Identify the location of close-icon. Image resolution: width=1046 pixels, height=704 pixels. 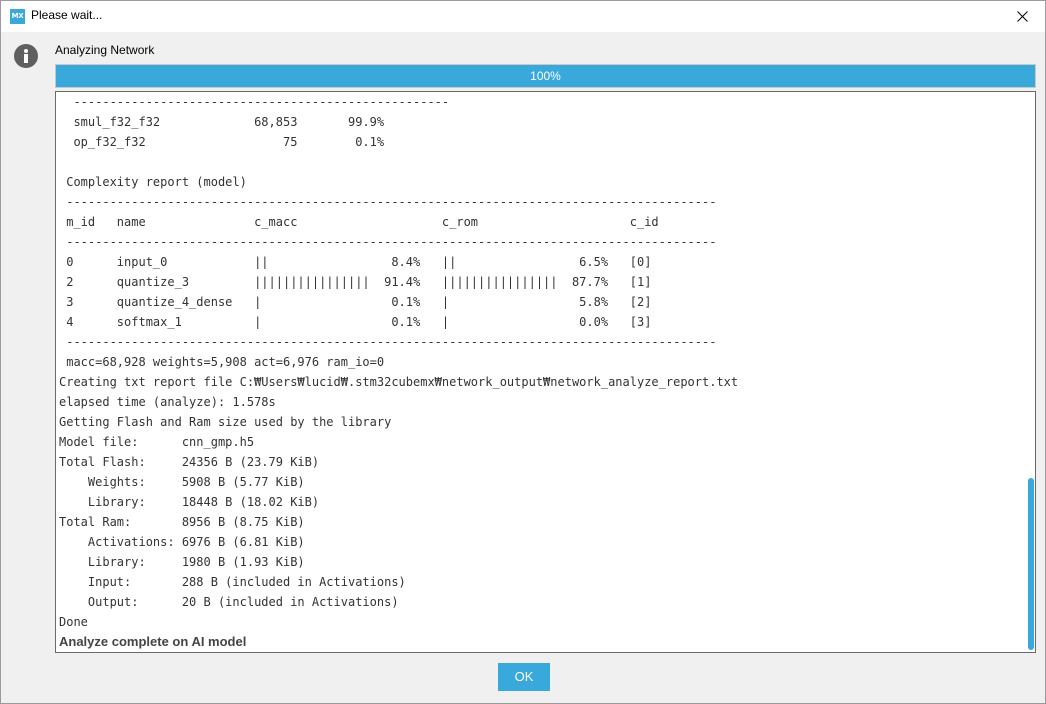
(1022, 16).